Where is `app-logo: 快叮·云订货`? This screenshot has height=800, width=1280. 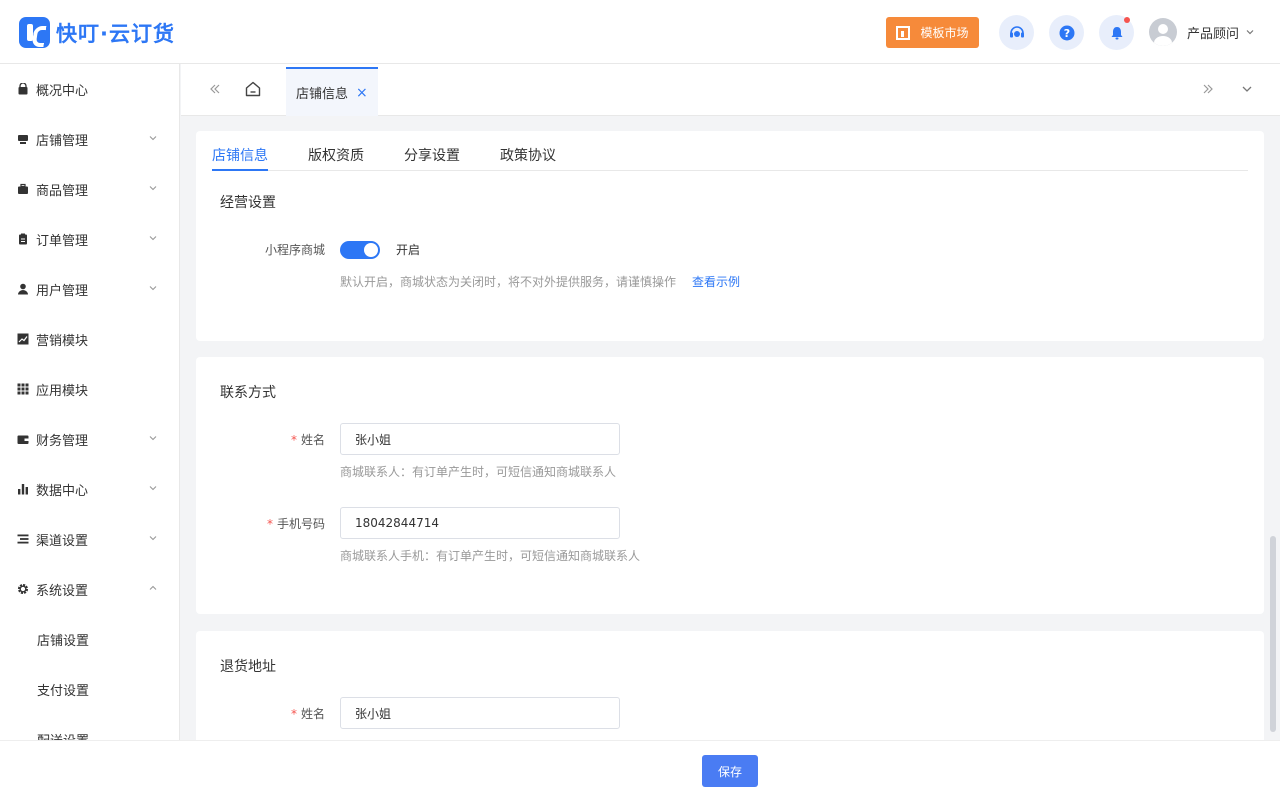 app-logo: 快叮·云订货 is located at coordinates (97, 32).